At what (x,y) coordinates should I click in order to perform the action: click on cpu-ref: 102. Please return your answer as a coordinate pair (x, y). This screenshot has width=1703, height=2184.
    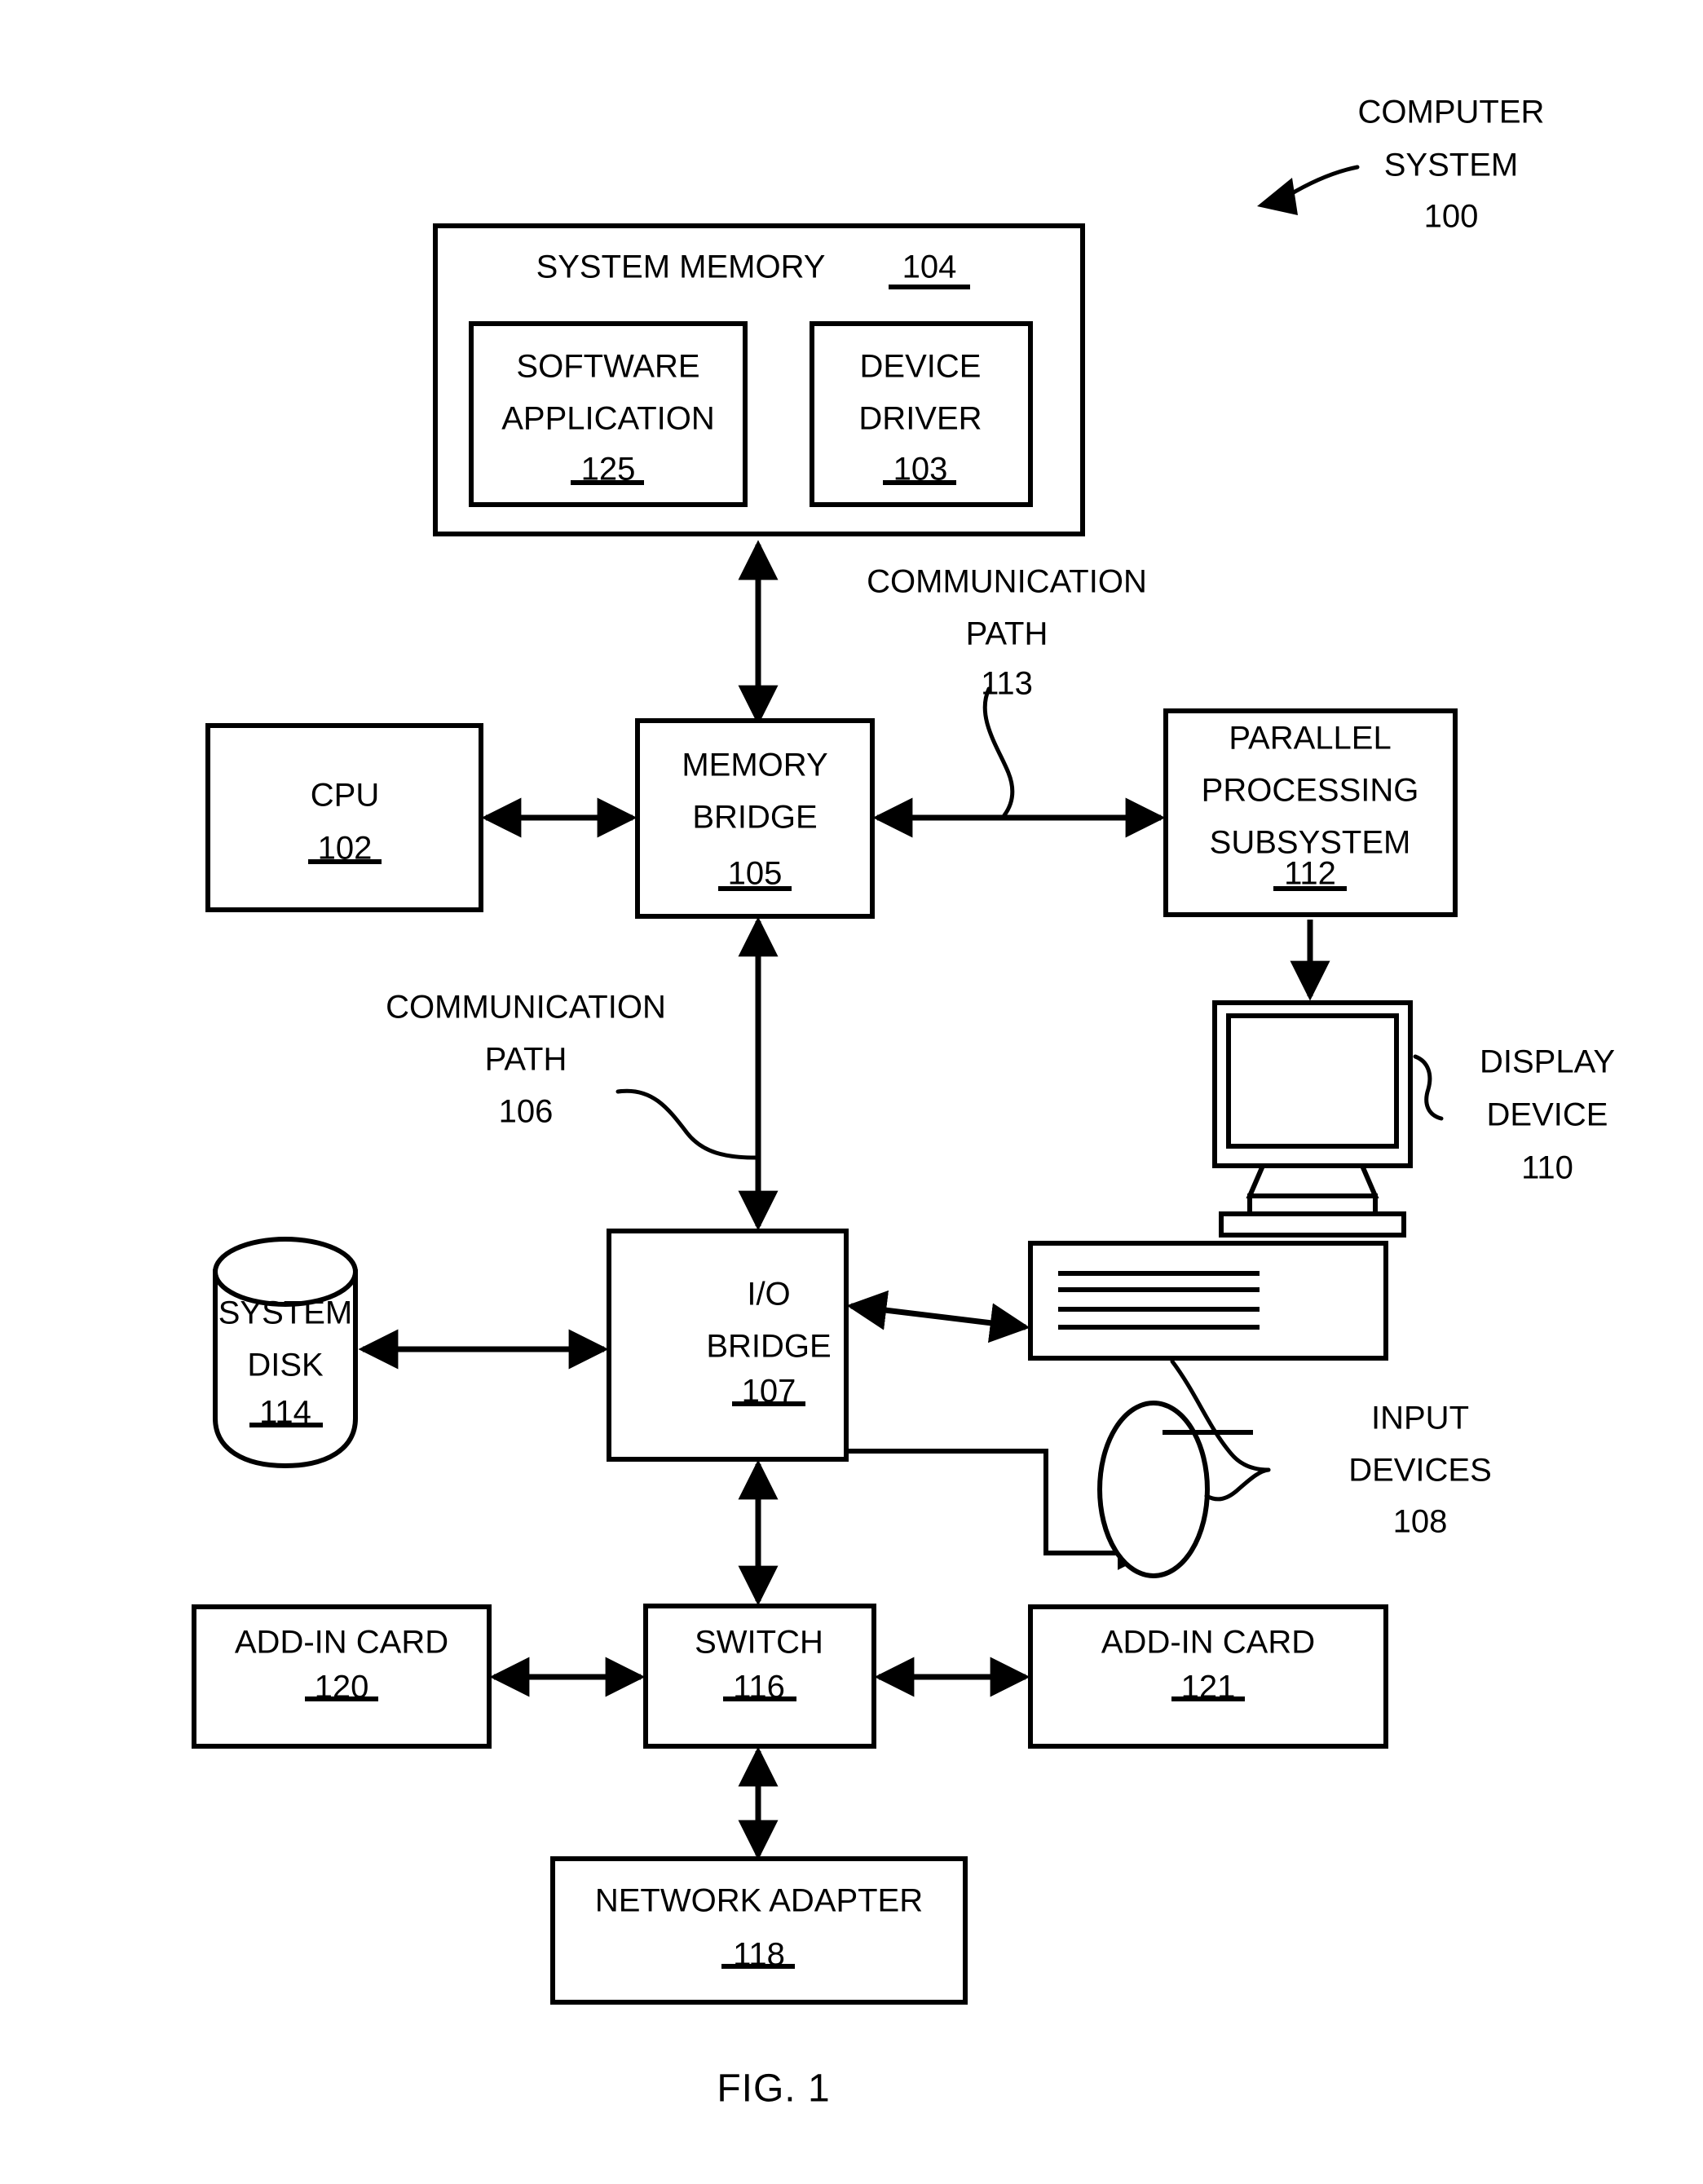
    Looking at the image, I should click on (345, 849).